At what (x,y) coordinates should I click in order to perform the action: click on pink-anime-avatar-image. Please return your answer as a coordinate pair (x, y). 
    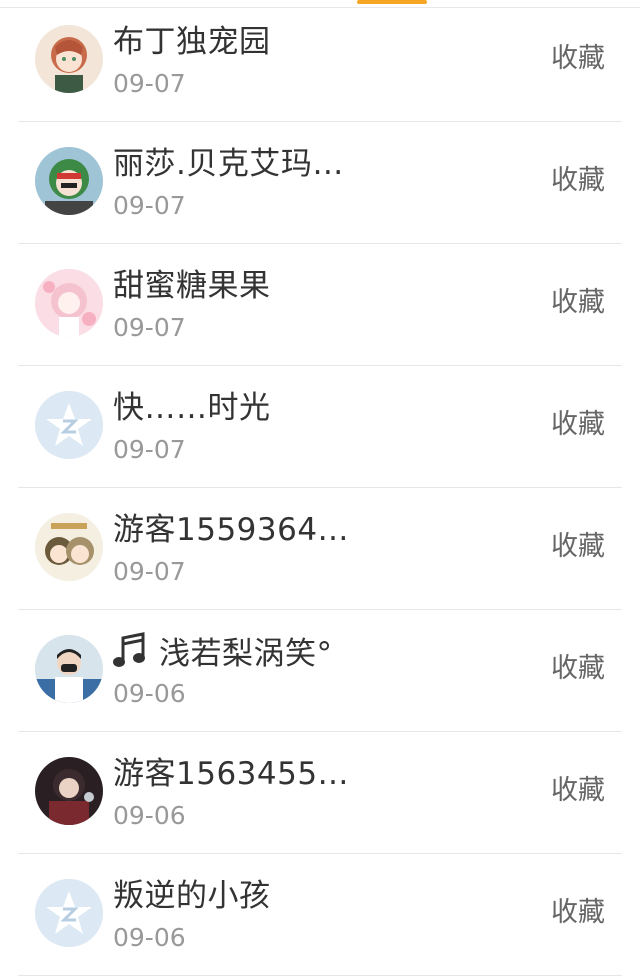
    Looking at the image, I should click on (69, 303).